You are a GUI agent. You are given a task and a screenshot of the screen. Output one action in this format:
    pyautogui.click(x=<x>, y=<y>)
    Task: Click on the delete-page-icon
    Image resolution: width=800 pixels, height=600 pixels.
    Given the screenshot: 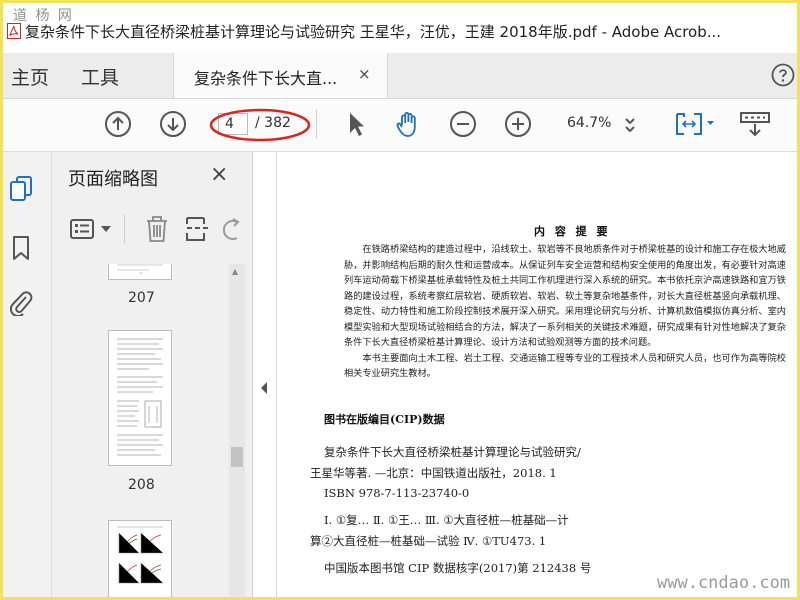 What is the action you would take?
    pyautogui.click(x=157, y=229)
    